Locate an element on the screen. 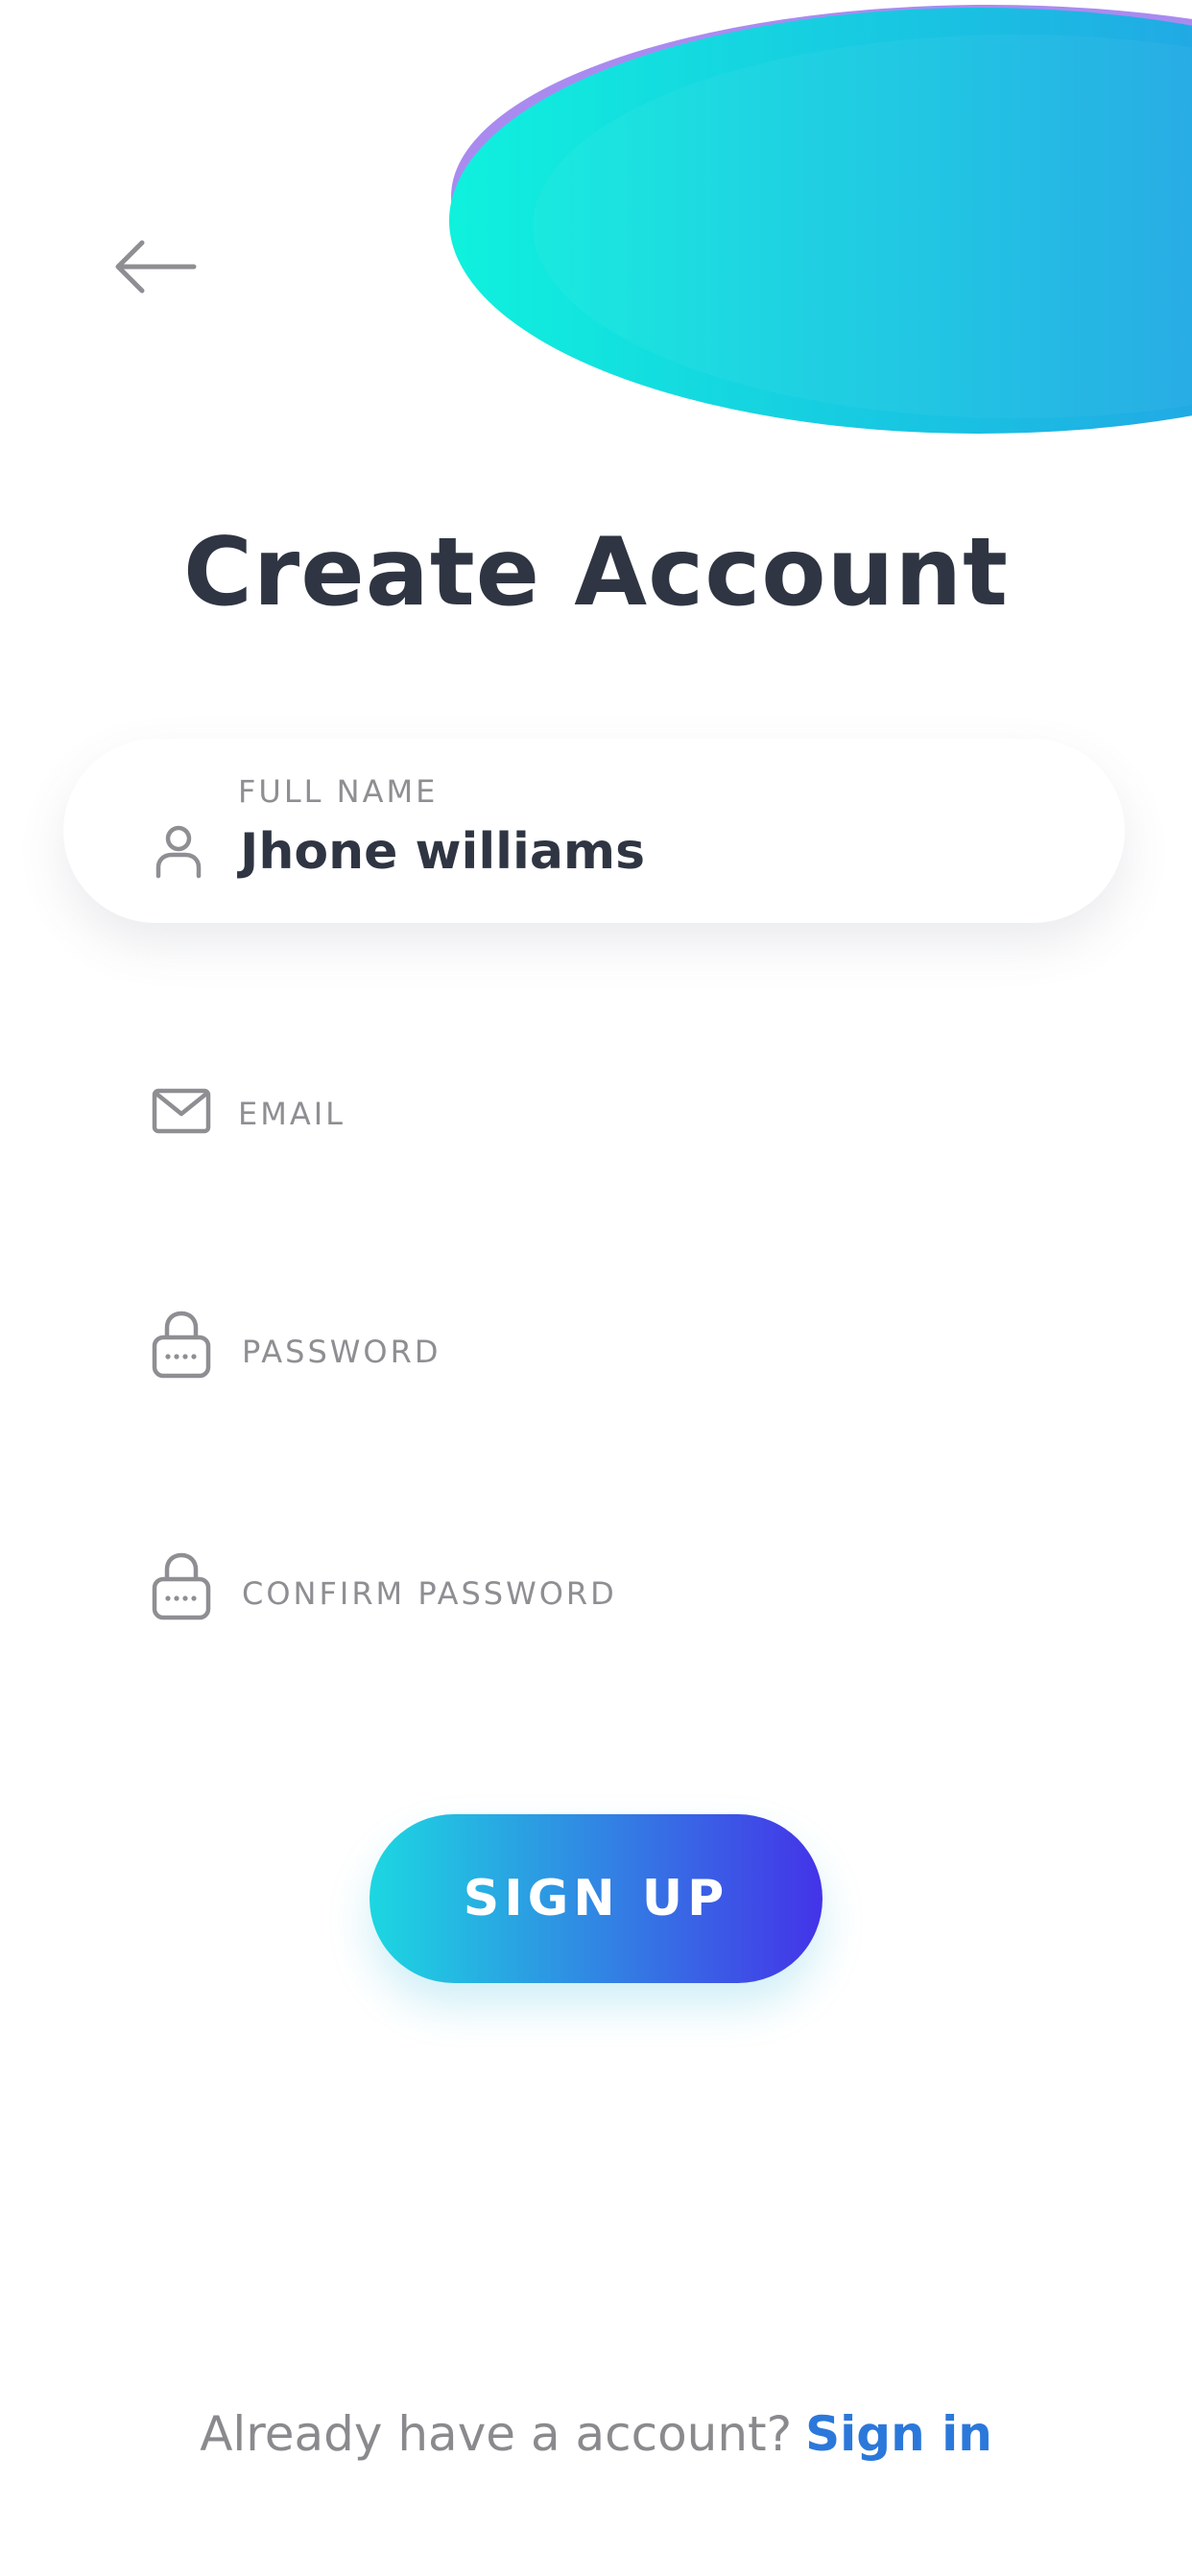  signin-prompt: Already have a account? Sign in is located at coordinates (596, 2434).